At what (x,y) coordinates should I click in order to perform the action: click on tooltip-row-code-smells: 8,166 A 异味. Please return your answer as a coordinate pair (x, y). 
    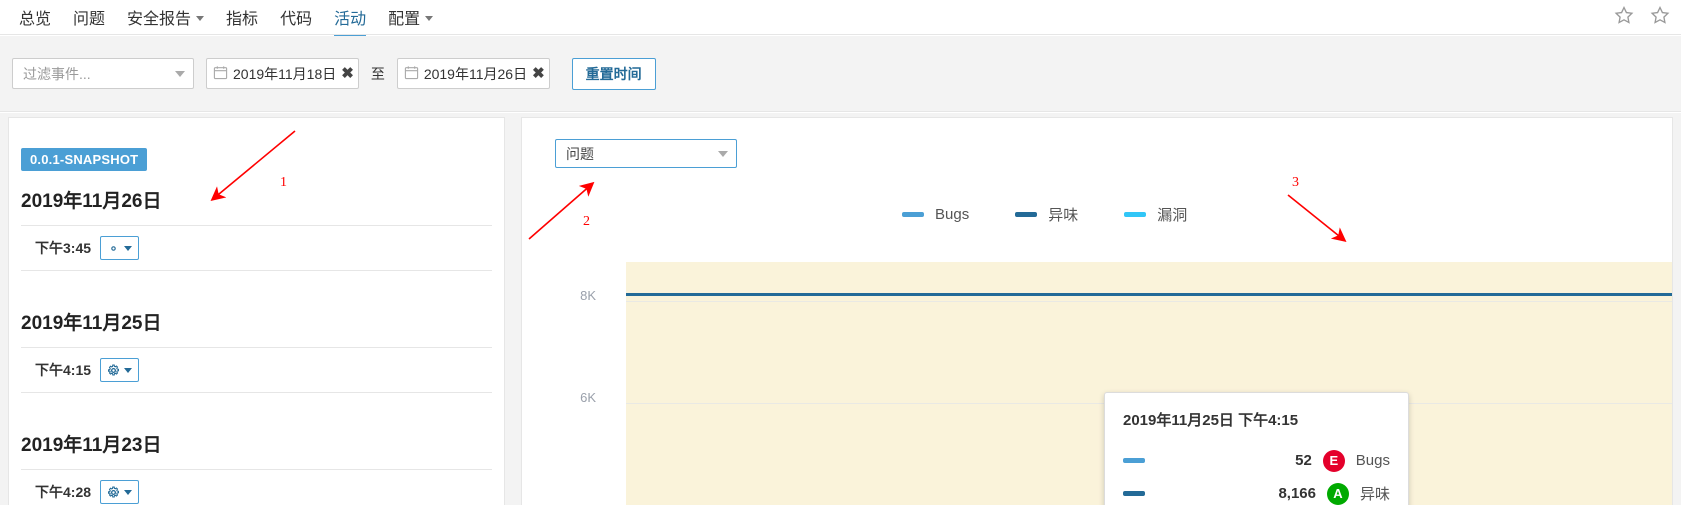
    Looking at the image, I should click on (1256, 491).